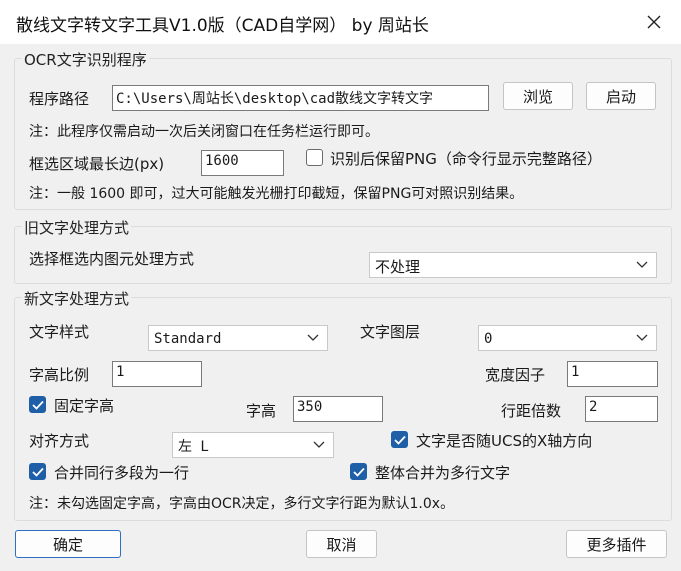 This screenshot has width=681, height=571. I want to click on window-title: 散线文字转文字工具V1.0版（CAD自学网） by 周站长, so click(222, 26).